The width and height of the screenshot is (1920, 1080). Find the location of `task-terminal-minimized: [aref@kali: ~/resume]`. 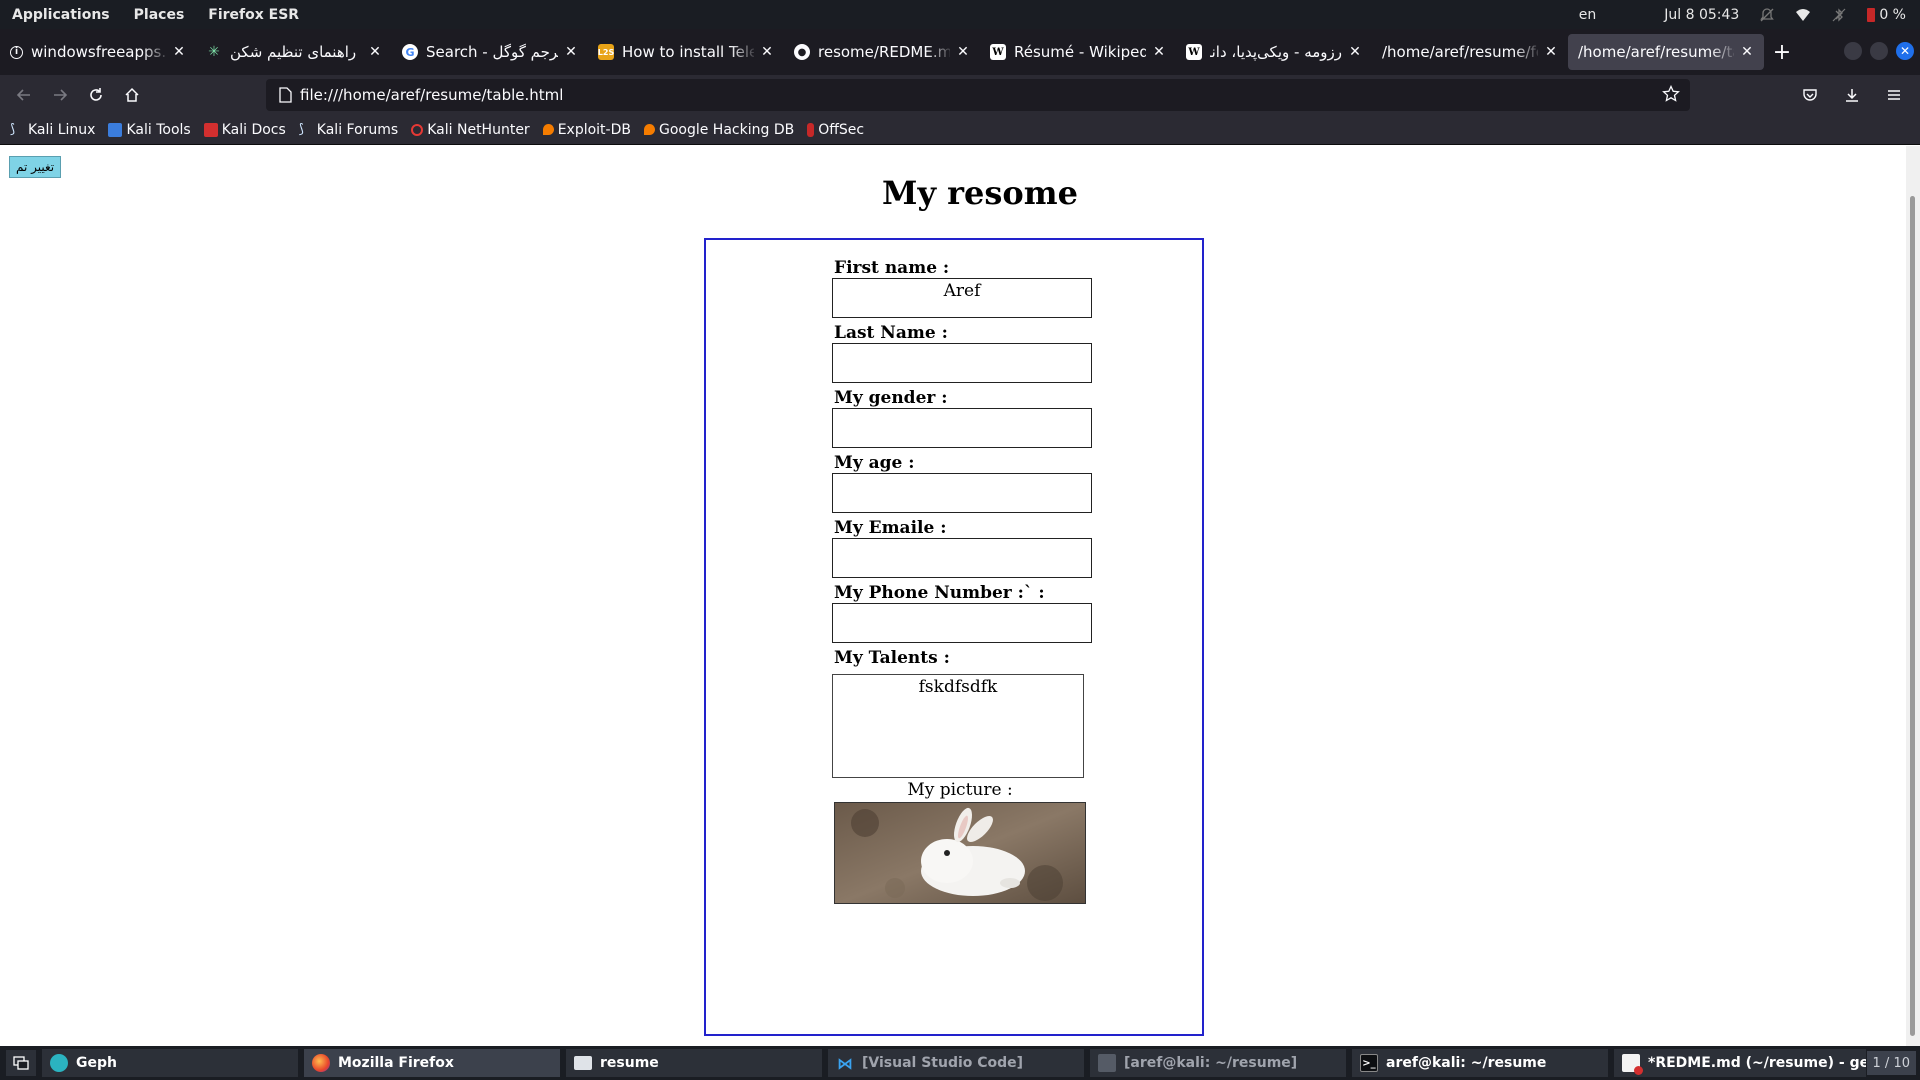

task-terminal-minimized: [aref@kali: ~/resume] is located at coordinates (1218, 1063).